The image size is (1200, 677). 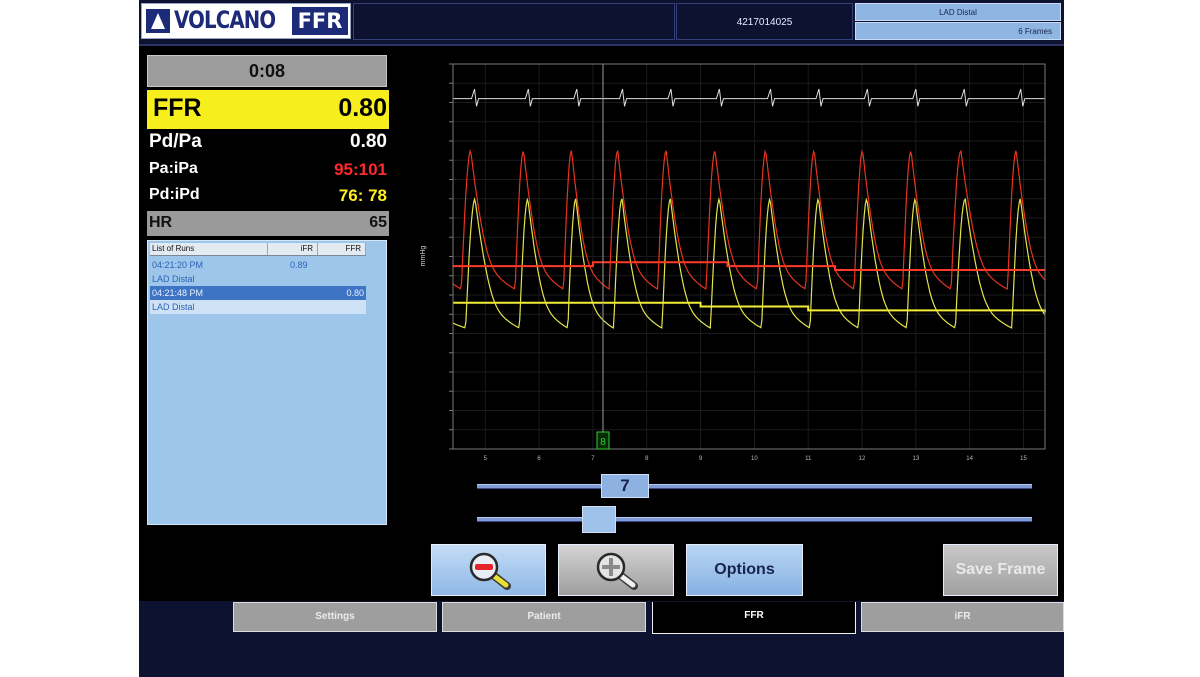 I want to click on x-tick-label: 13, so click(x=915, y=459).